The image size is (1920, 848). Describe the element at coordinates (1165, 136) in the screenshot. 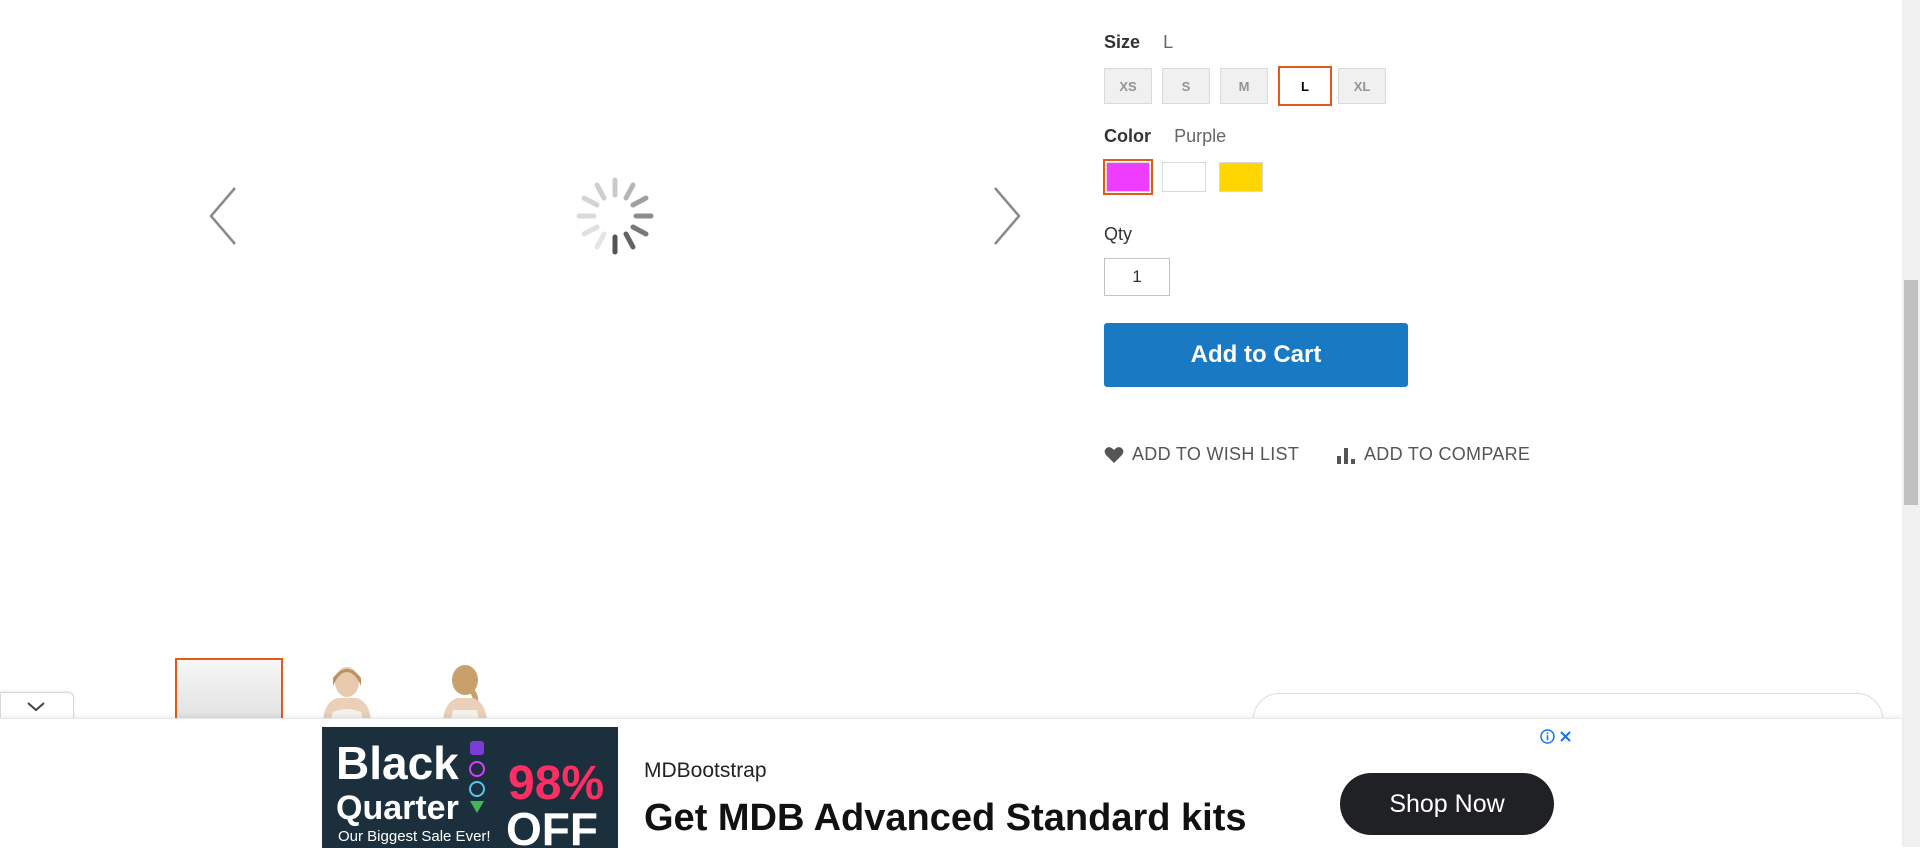

I see `color-attribute-header: Color Purple` at that location.